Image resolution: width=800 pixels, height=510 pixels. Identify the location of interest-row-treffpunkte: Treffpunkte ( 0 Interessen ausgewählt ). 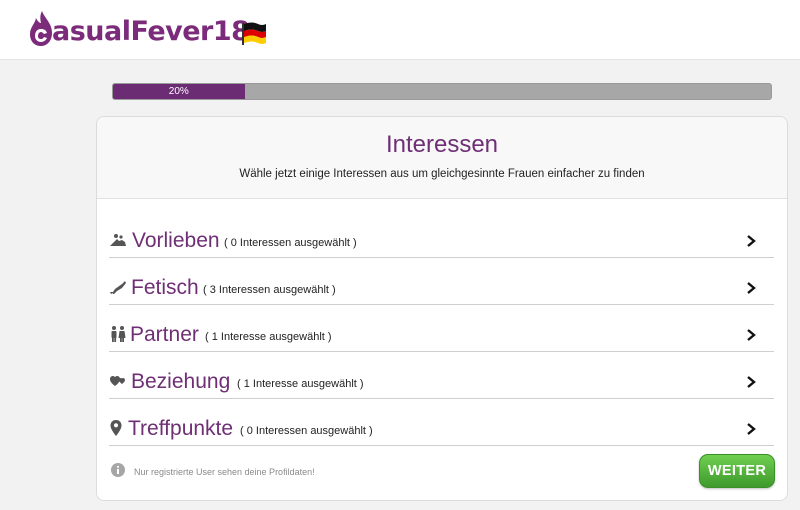
(441, 423).